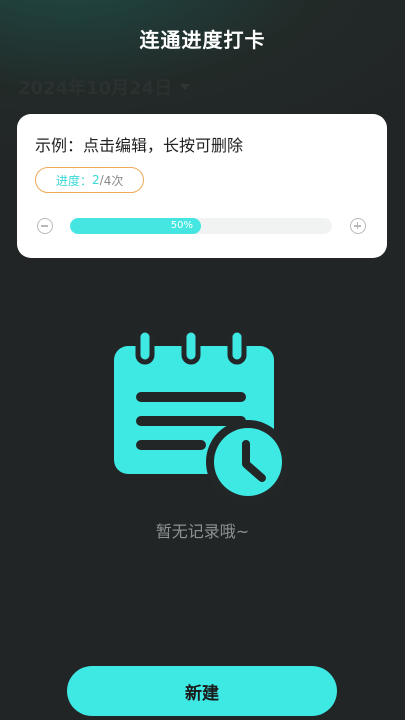 Image resolution: width=405 pixels, height=720 pixels. I want to click on plus-circle-icon, so click(358, 226).